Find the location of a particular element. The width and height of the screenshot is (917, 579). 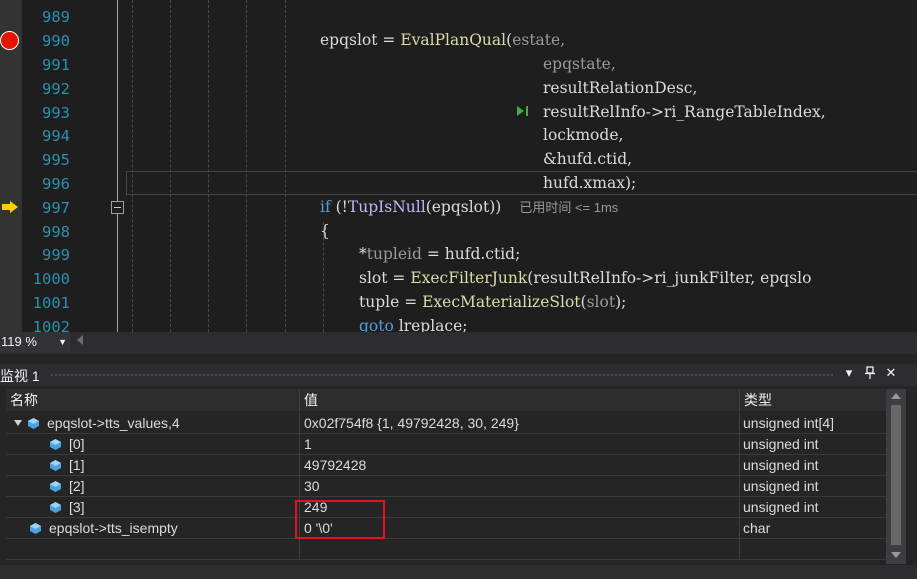

code-line-994: lockmode, is located at coordinates (583, 135).